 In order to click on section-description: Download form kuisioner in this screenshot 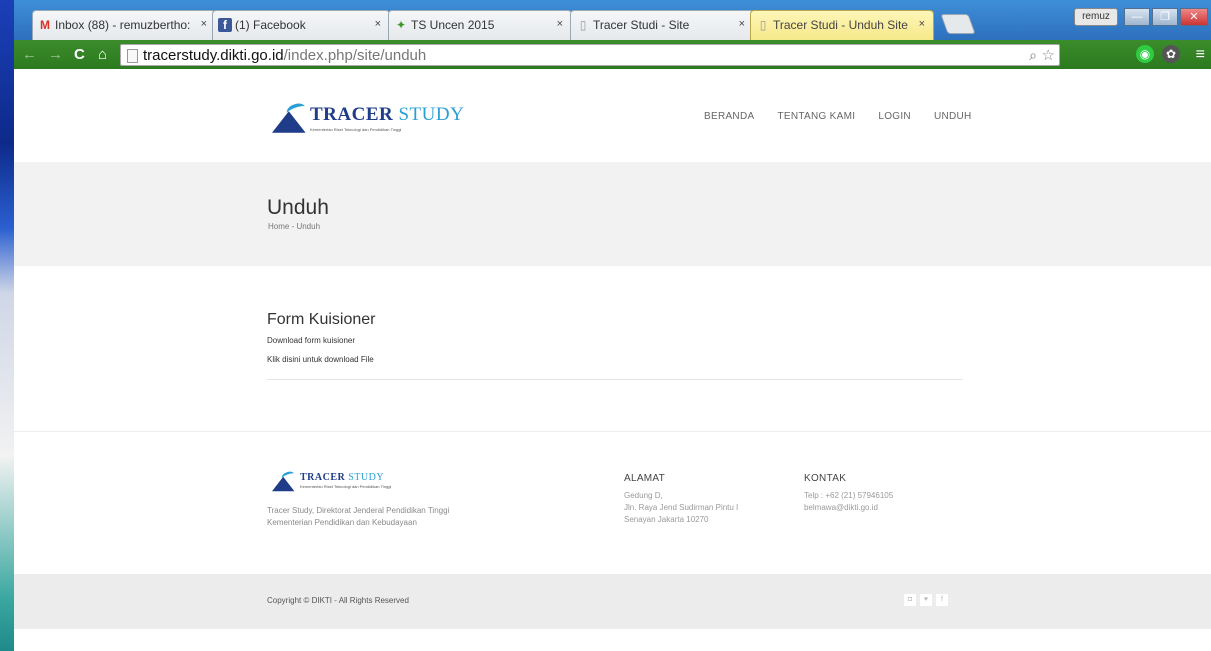, I will do `click(311, 340)`.